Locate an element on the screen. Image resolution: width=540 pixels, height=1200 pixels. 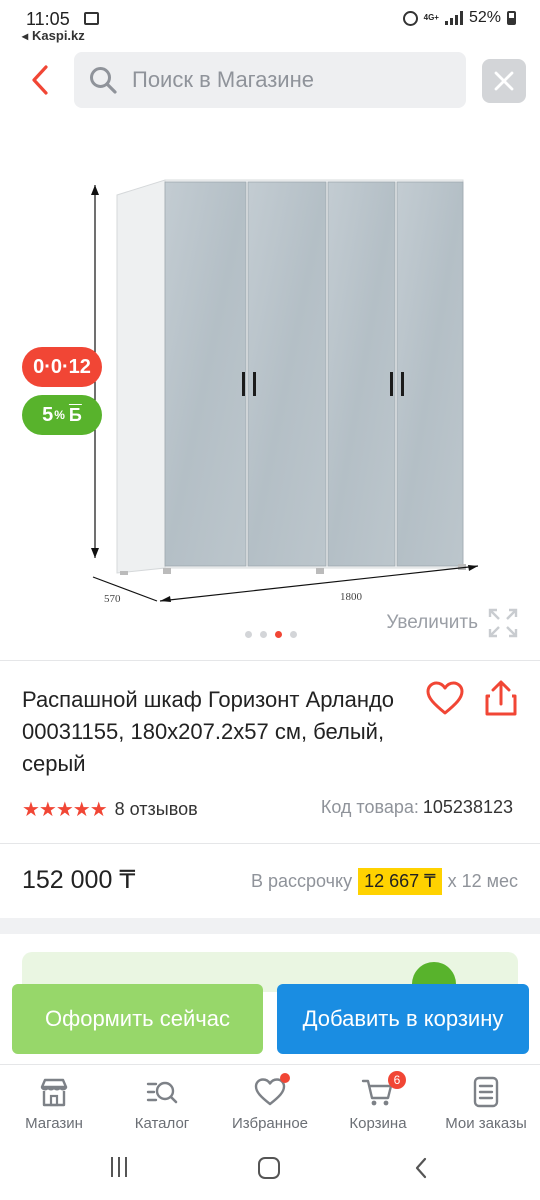
reviews-count: 8 отзывов is located at coordinates (156, 809).